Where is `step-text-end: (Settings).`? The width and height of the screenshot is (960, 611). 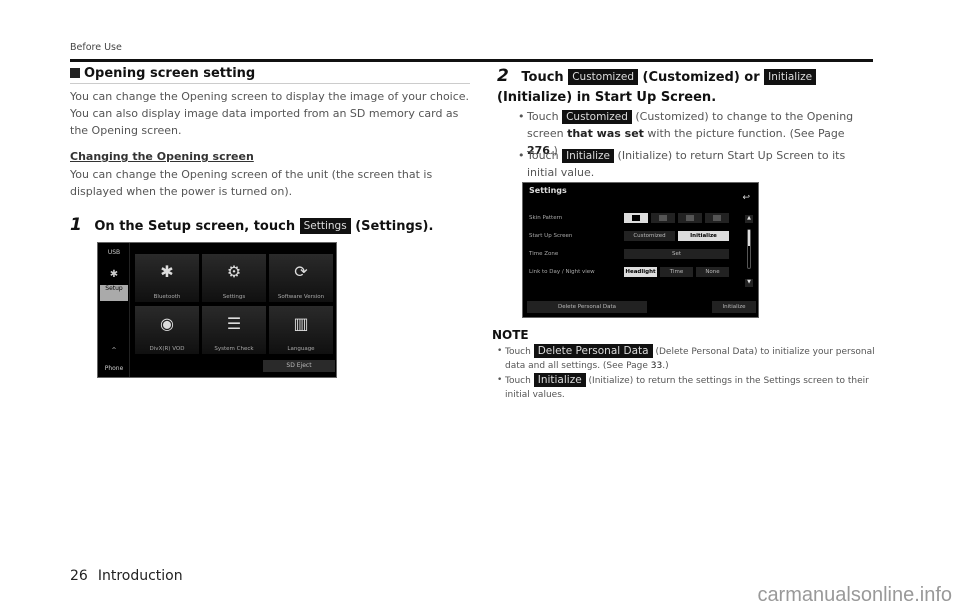
step-text-end: (Settings). is located at coordinates (394, 226).